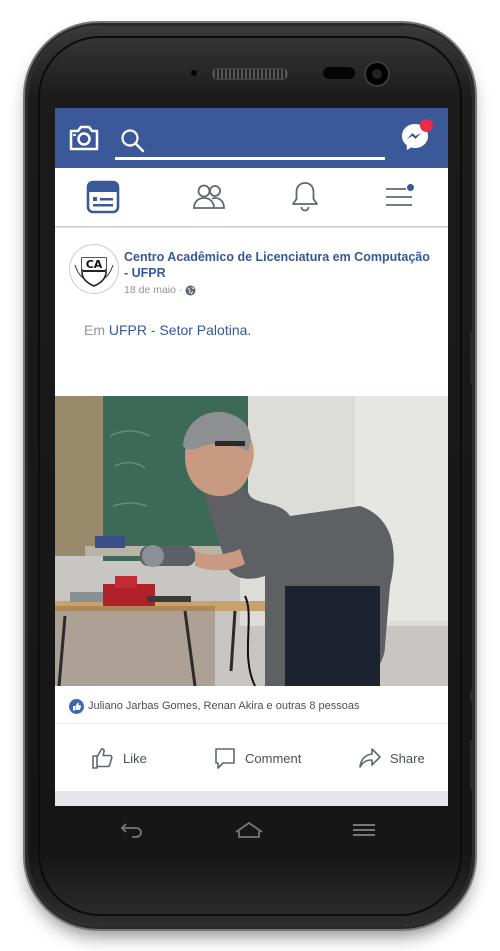 This screenshot has width=500, height=951. I want to click on notification-badge, so click(426, 125).